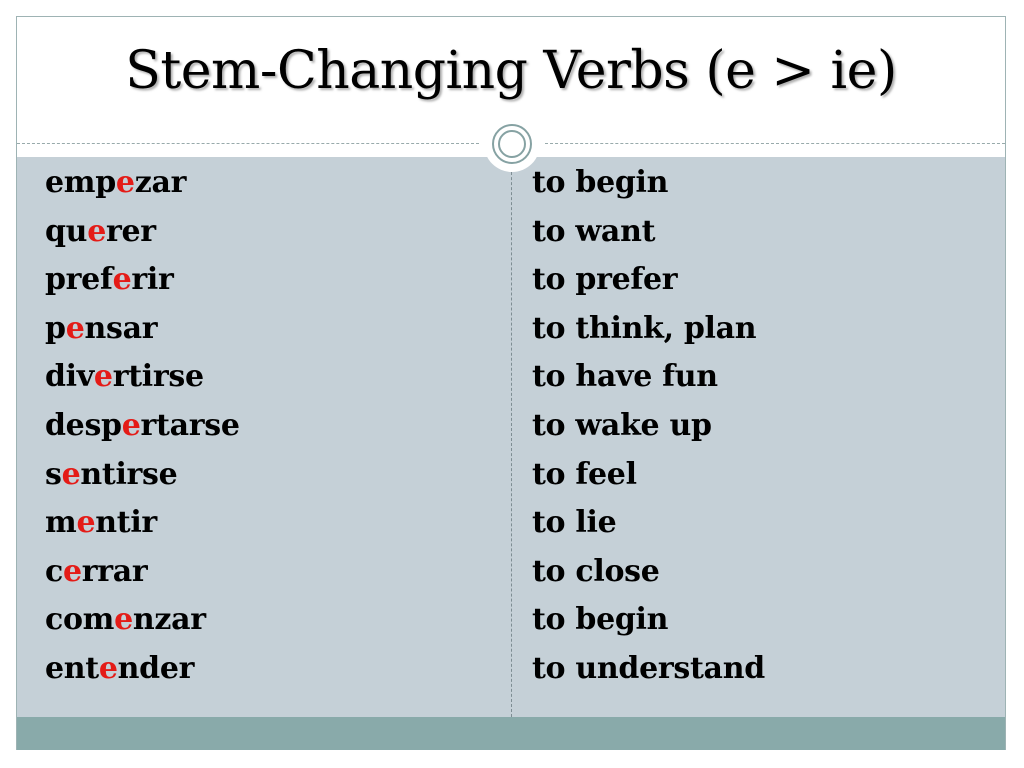 The width and height of the screenshot is (1024, 768). I want to click on verb-item: sentirse, so click(111, 474).